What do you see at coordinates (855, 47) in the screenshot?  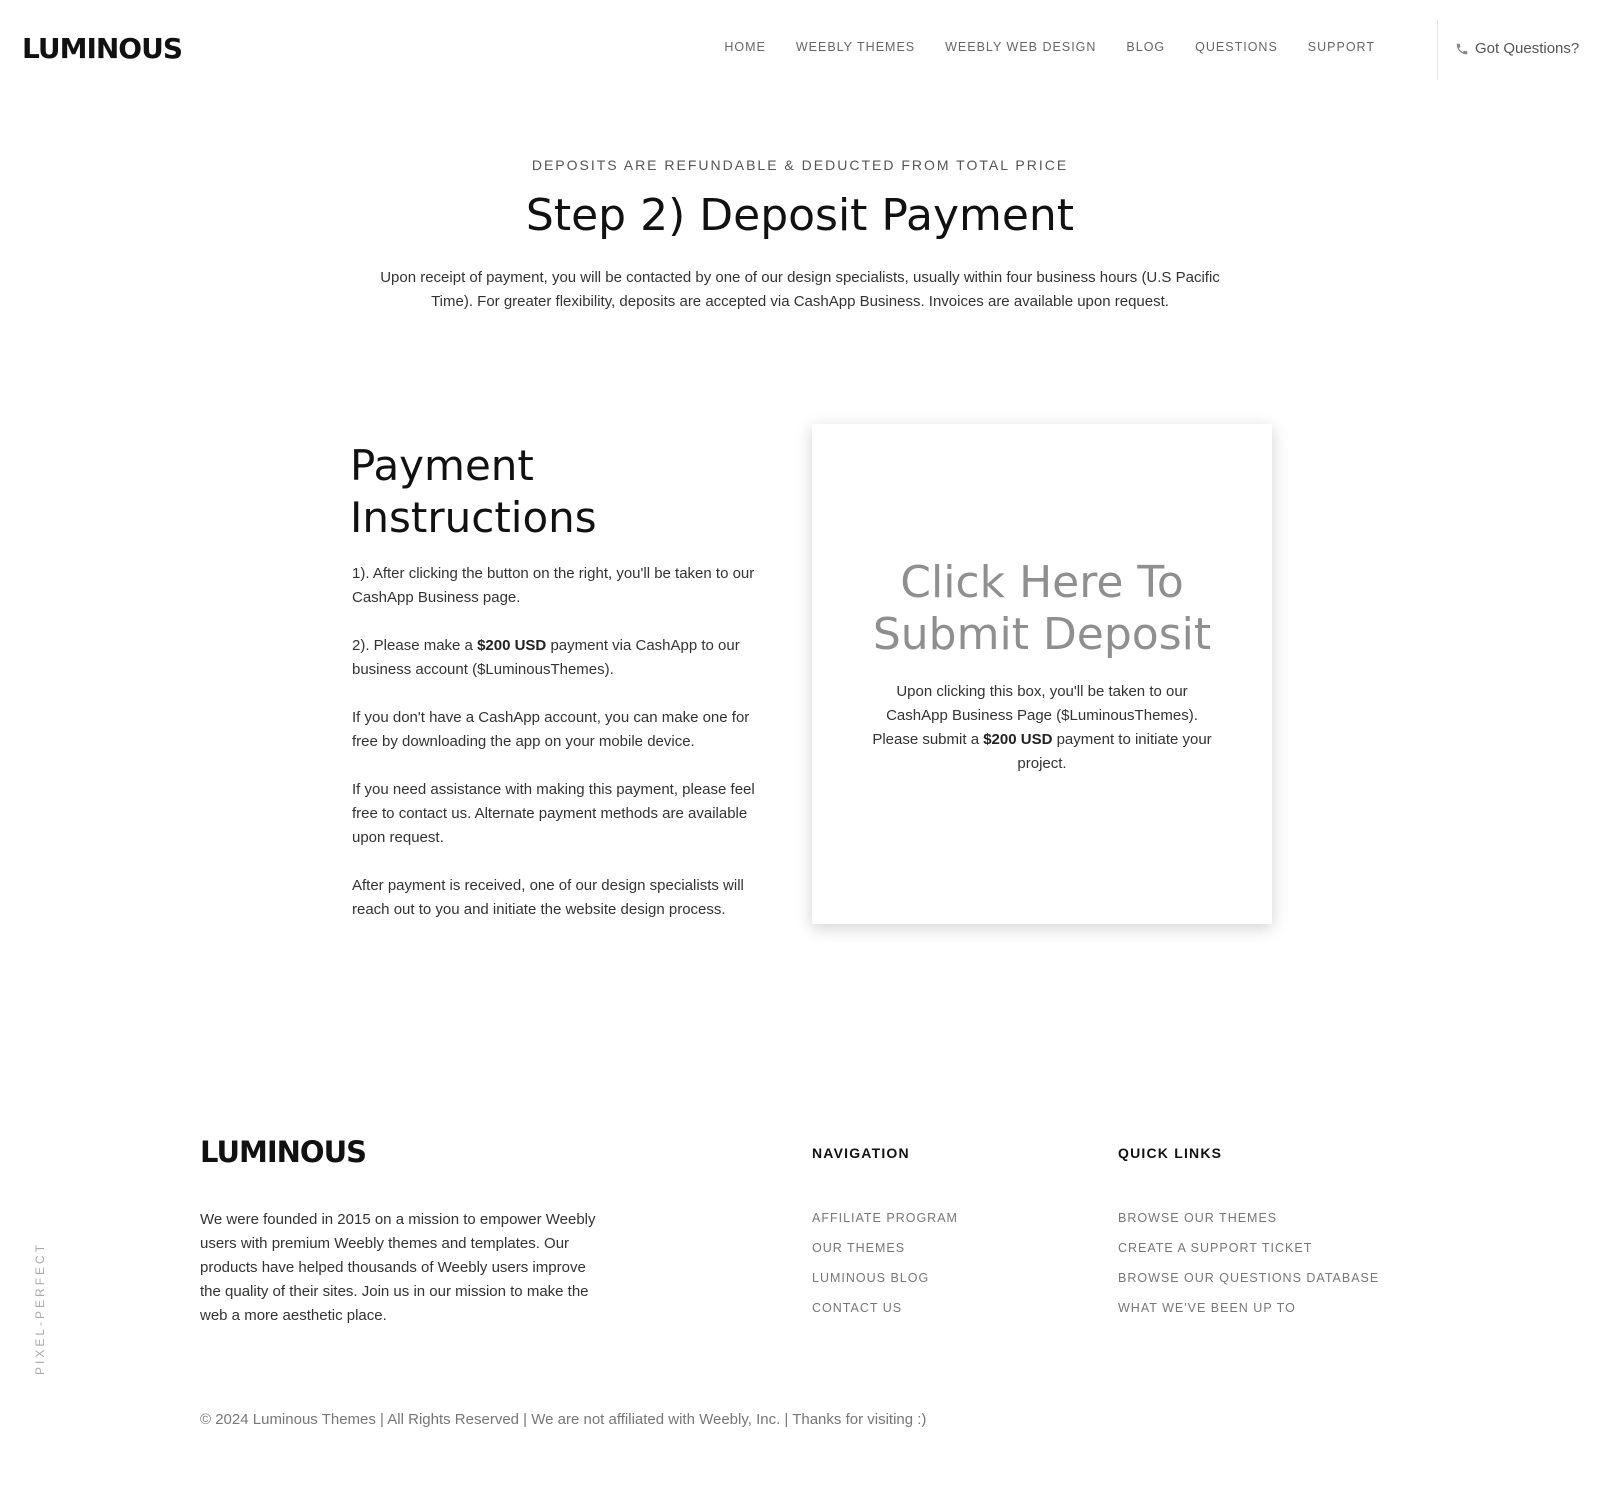 I see `nav-weebly-themes: WEEBLY THEMES` at bounding box center [855, 47].